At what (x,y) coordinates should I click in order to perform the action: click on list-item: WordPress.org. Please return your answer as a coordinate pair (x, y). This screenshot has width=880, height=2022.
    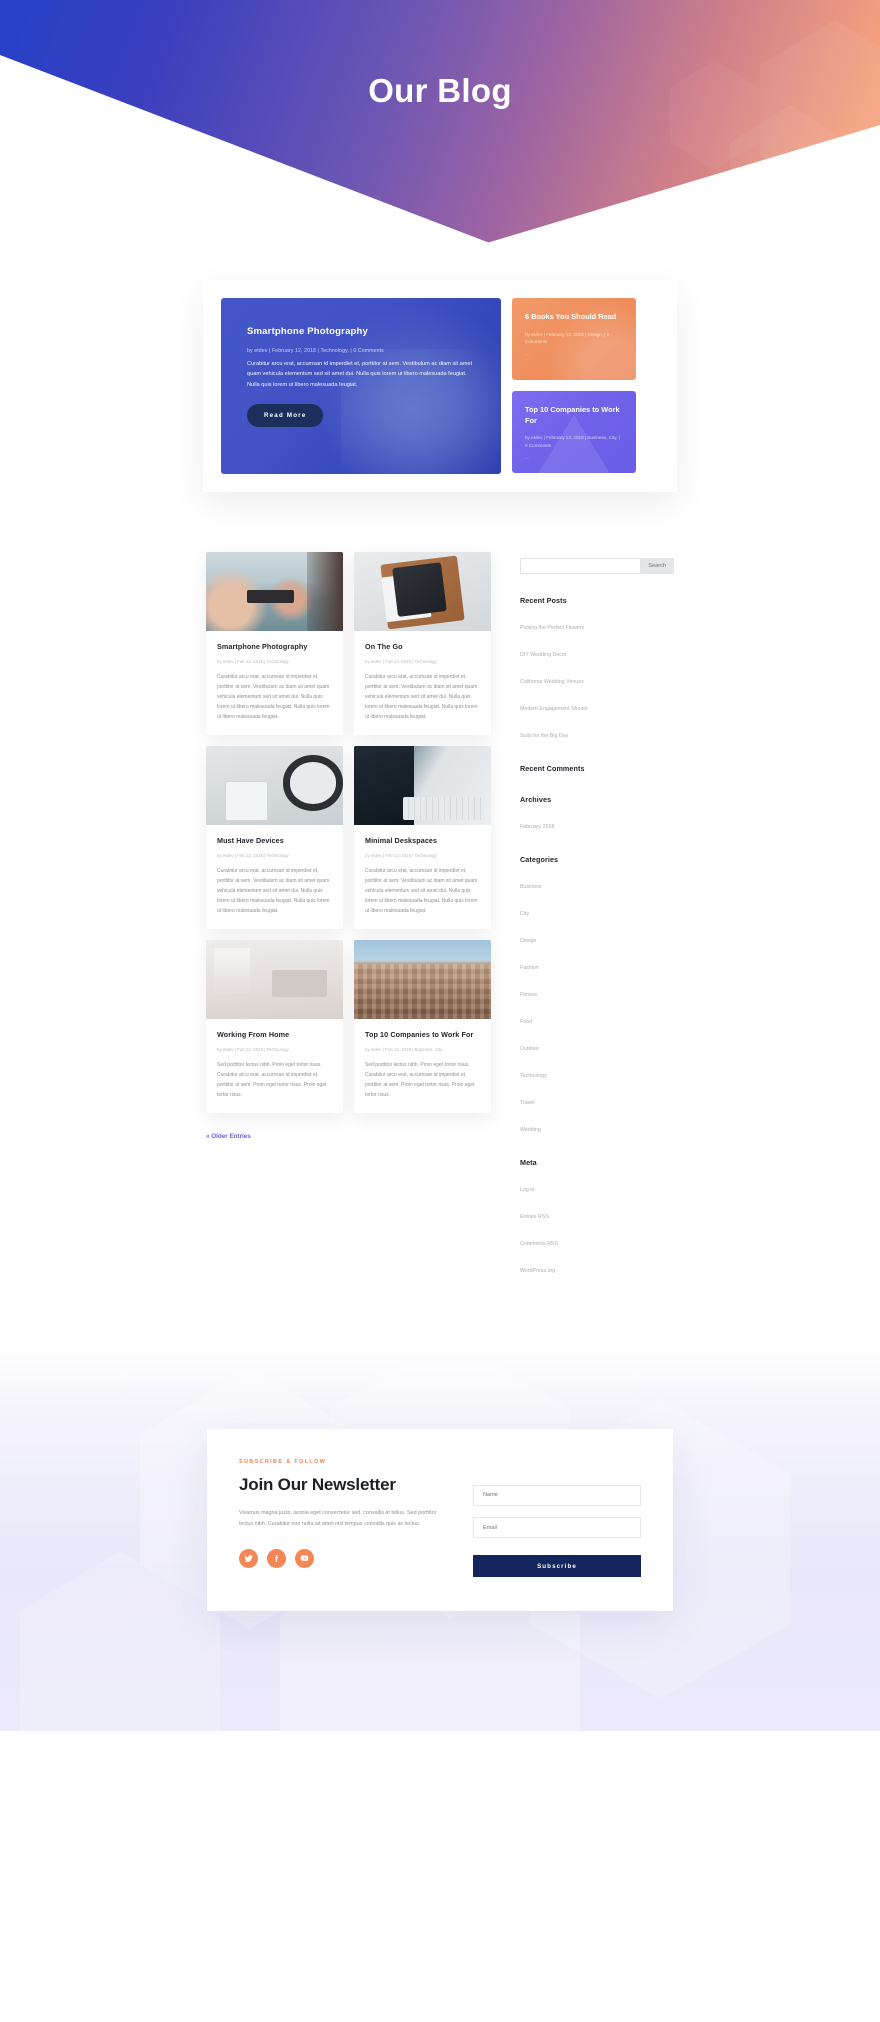
    Looking at the image, I should click on (597, 1268).